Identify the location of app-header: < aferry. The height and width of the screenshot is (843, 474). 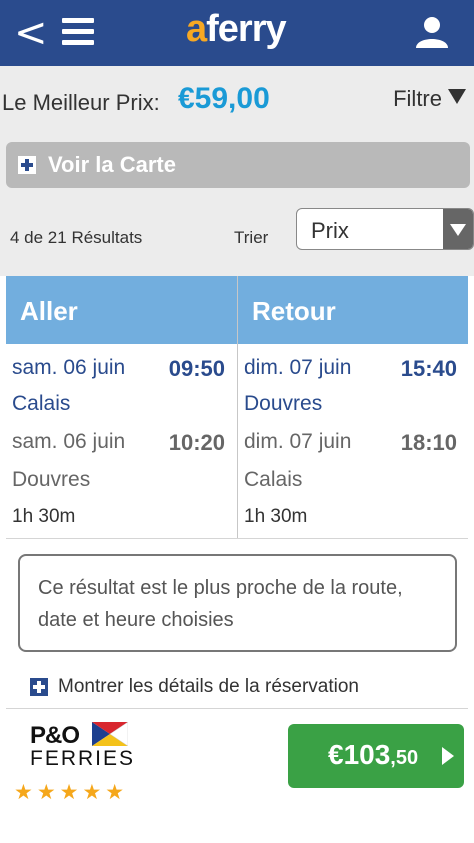
(237, 33).